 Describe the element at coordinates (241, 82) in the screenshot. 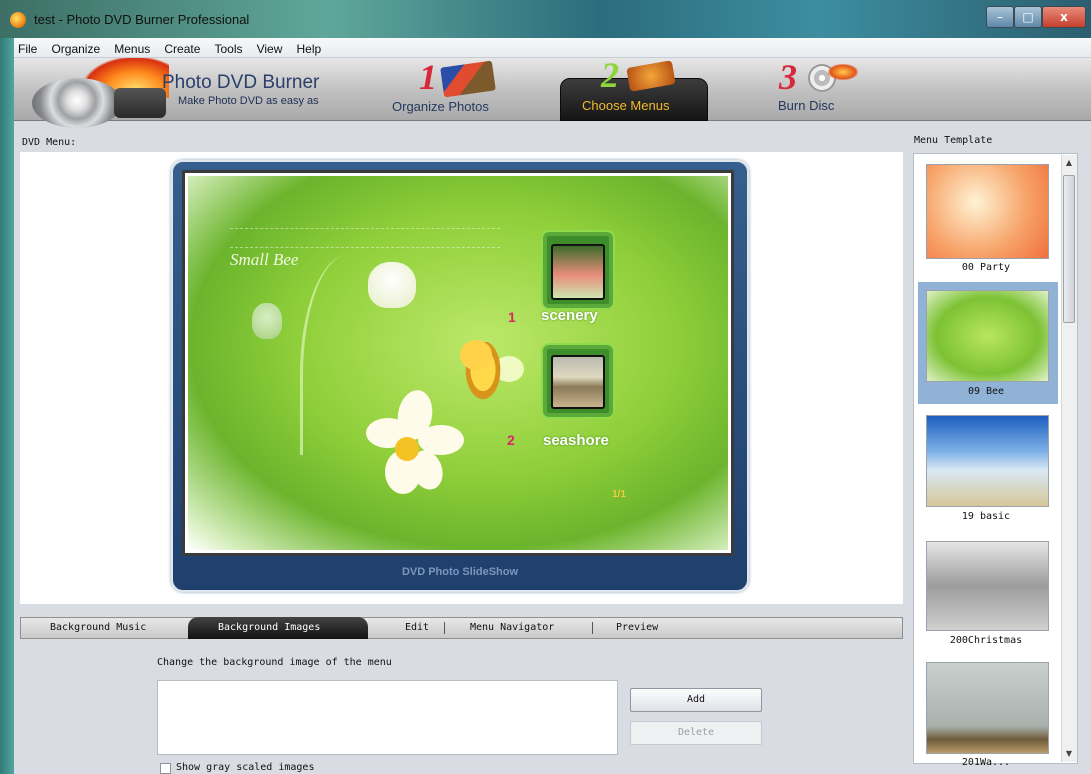

I see `brand-title: Photo DVD Burner` at that location.